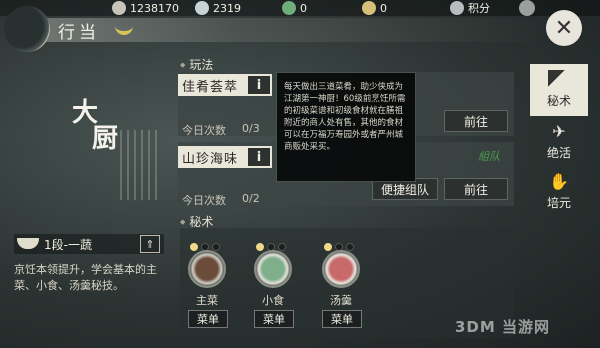  I want to click on art-title-char-2: 厨, so click(105, 139).